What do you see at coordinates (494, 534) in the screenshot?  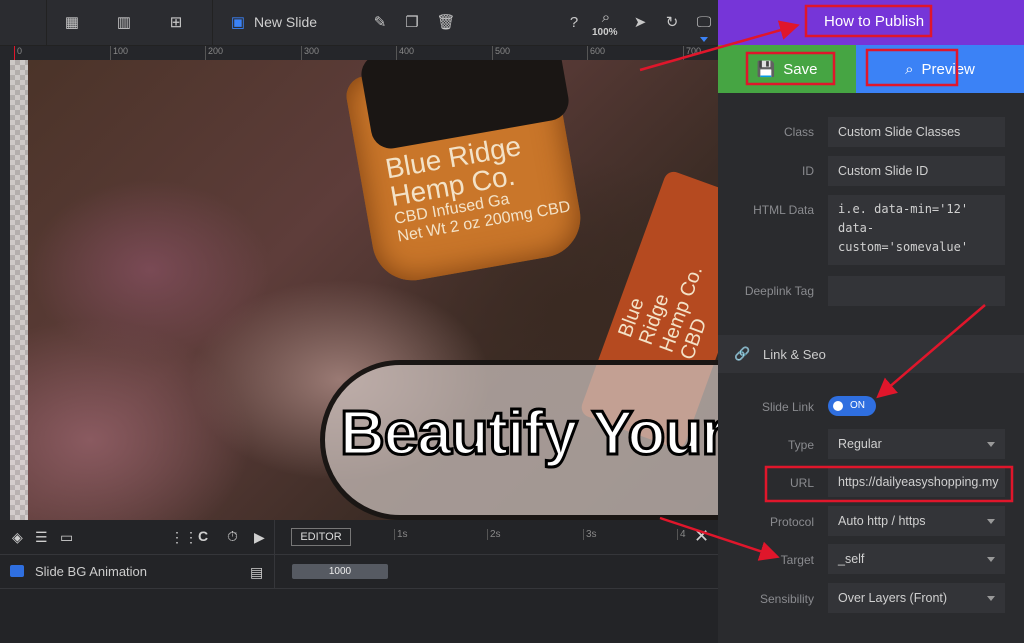 I see `time-tick: 2s` at bounding box center [494, 534].